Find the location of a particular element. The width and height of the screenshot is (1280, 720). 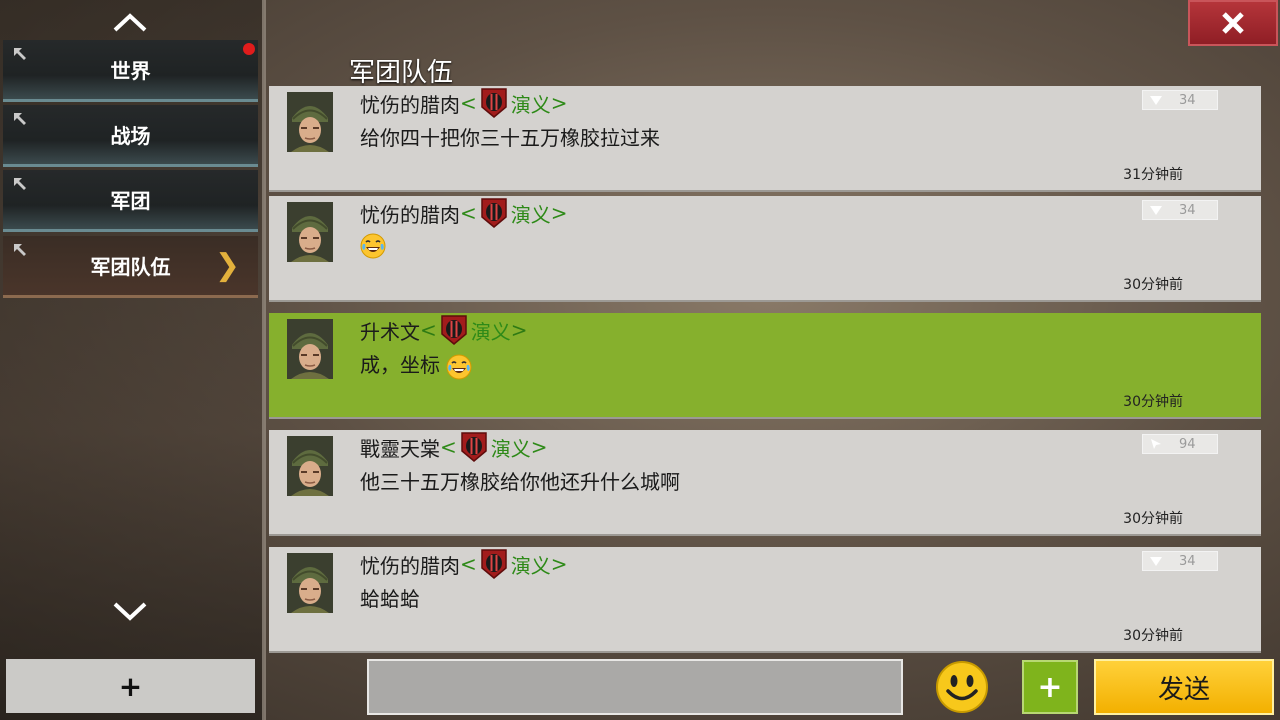

sidebar-tab-world: 世界 is located at coordinates (130, 71).